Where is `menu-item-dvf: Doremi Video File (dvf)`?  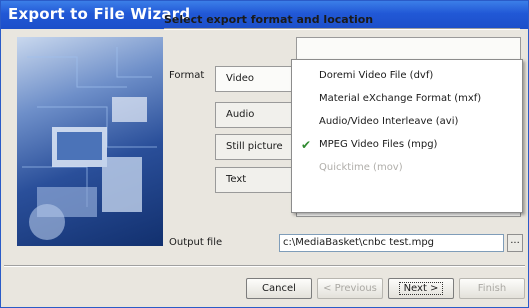 menu-item-dvf: Doremi Video File (dvf) is located at coordinates (407, 77).